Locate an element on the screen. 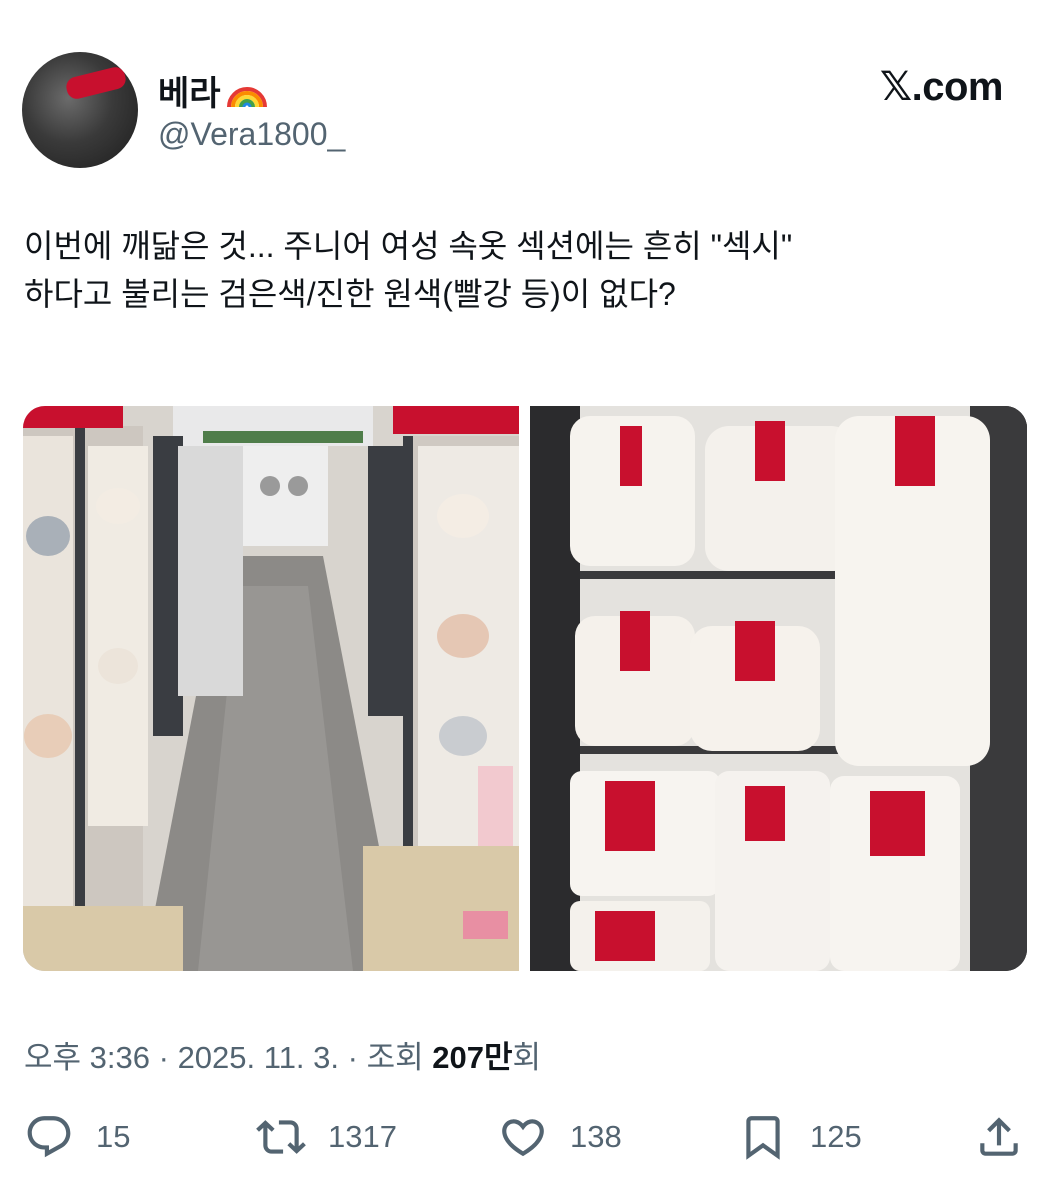 This screenshot has height=1199, width=1049. reply-button: 15 is located at coordinates (77, 1137).